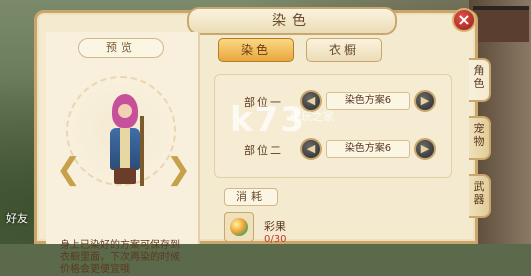 The width and height of the screenshot is (531, 276). Describe the element at coordinates (142, 151) in the screenshot. I see `character-staff` at that location.